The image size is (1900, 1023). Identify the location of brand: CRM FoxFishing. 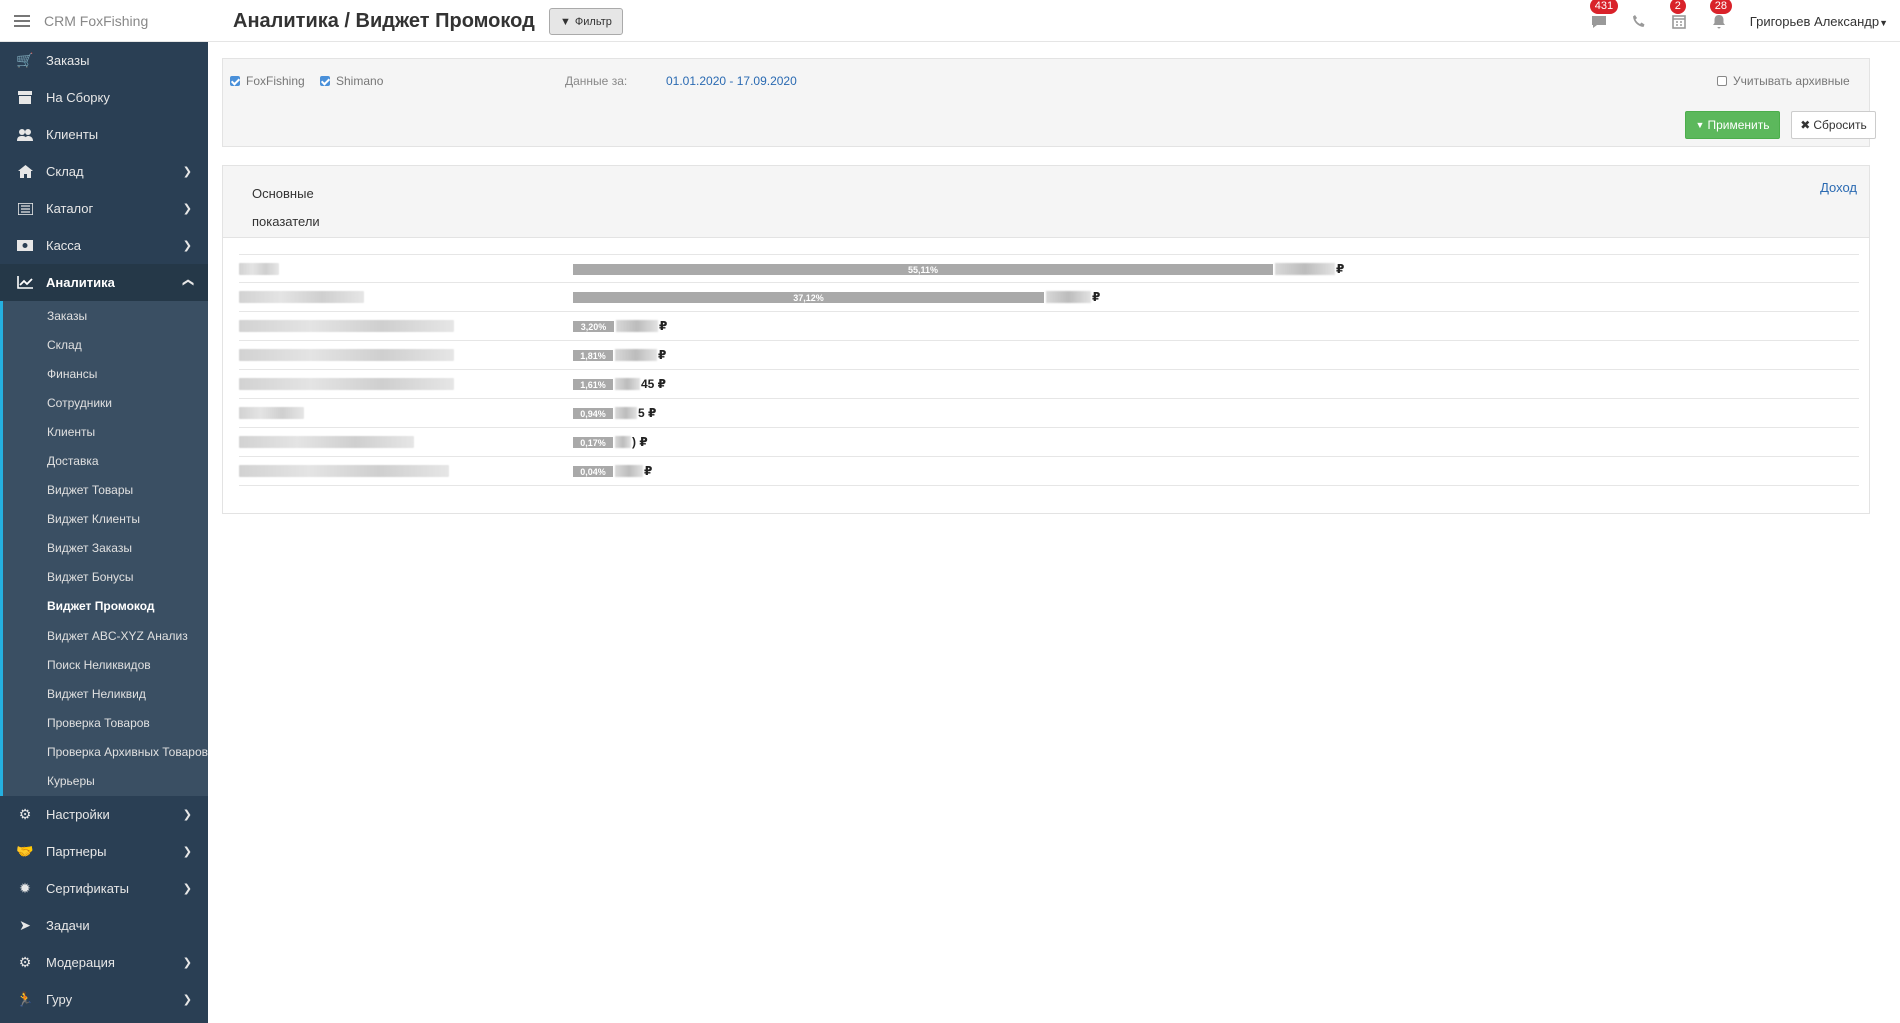
(104, 21).